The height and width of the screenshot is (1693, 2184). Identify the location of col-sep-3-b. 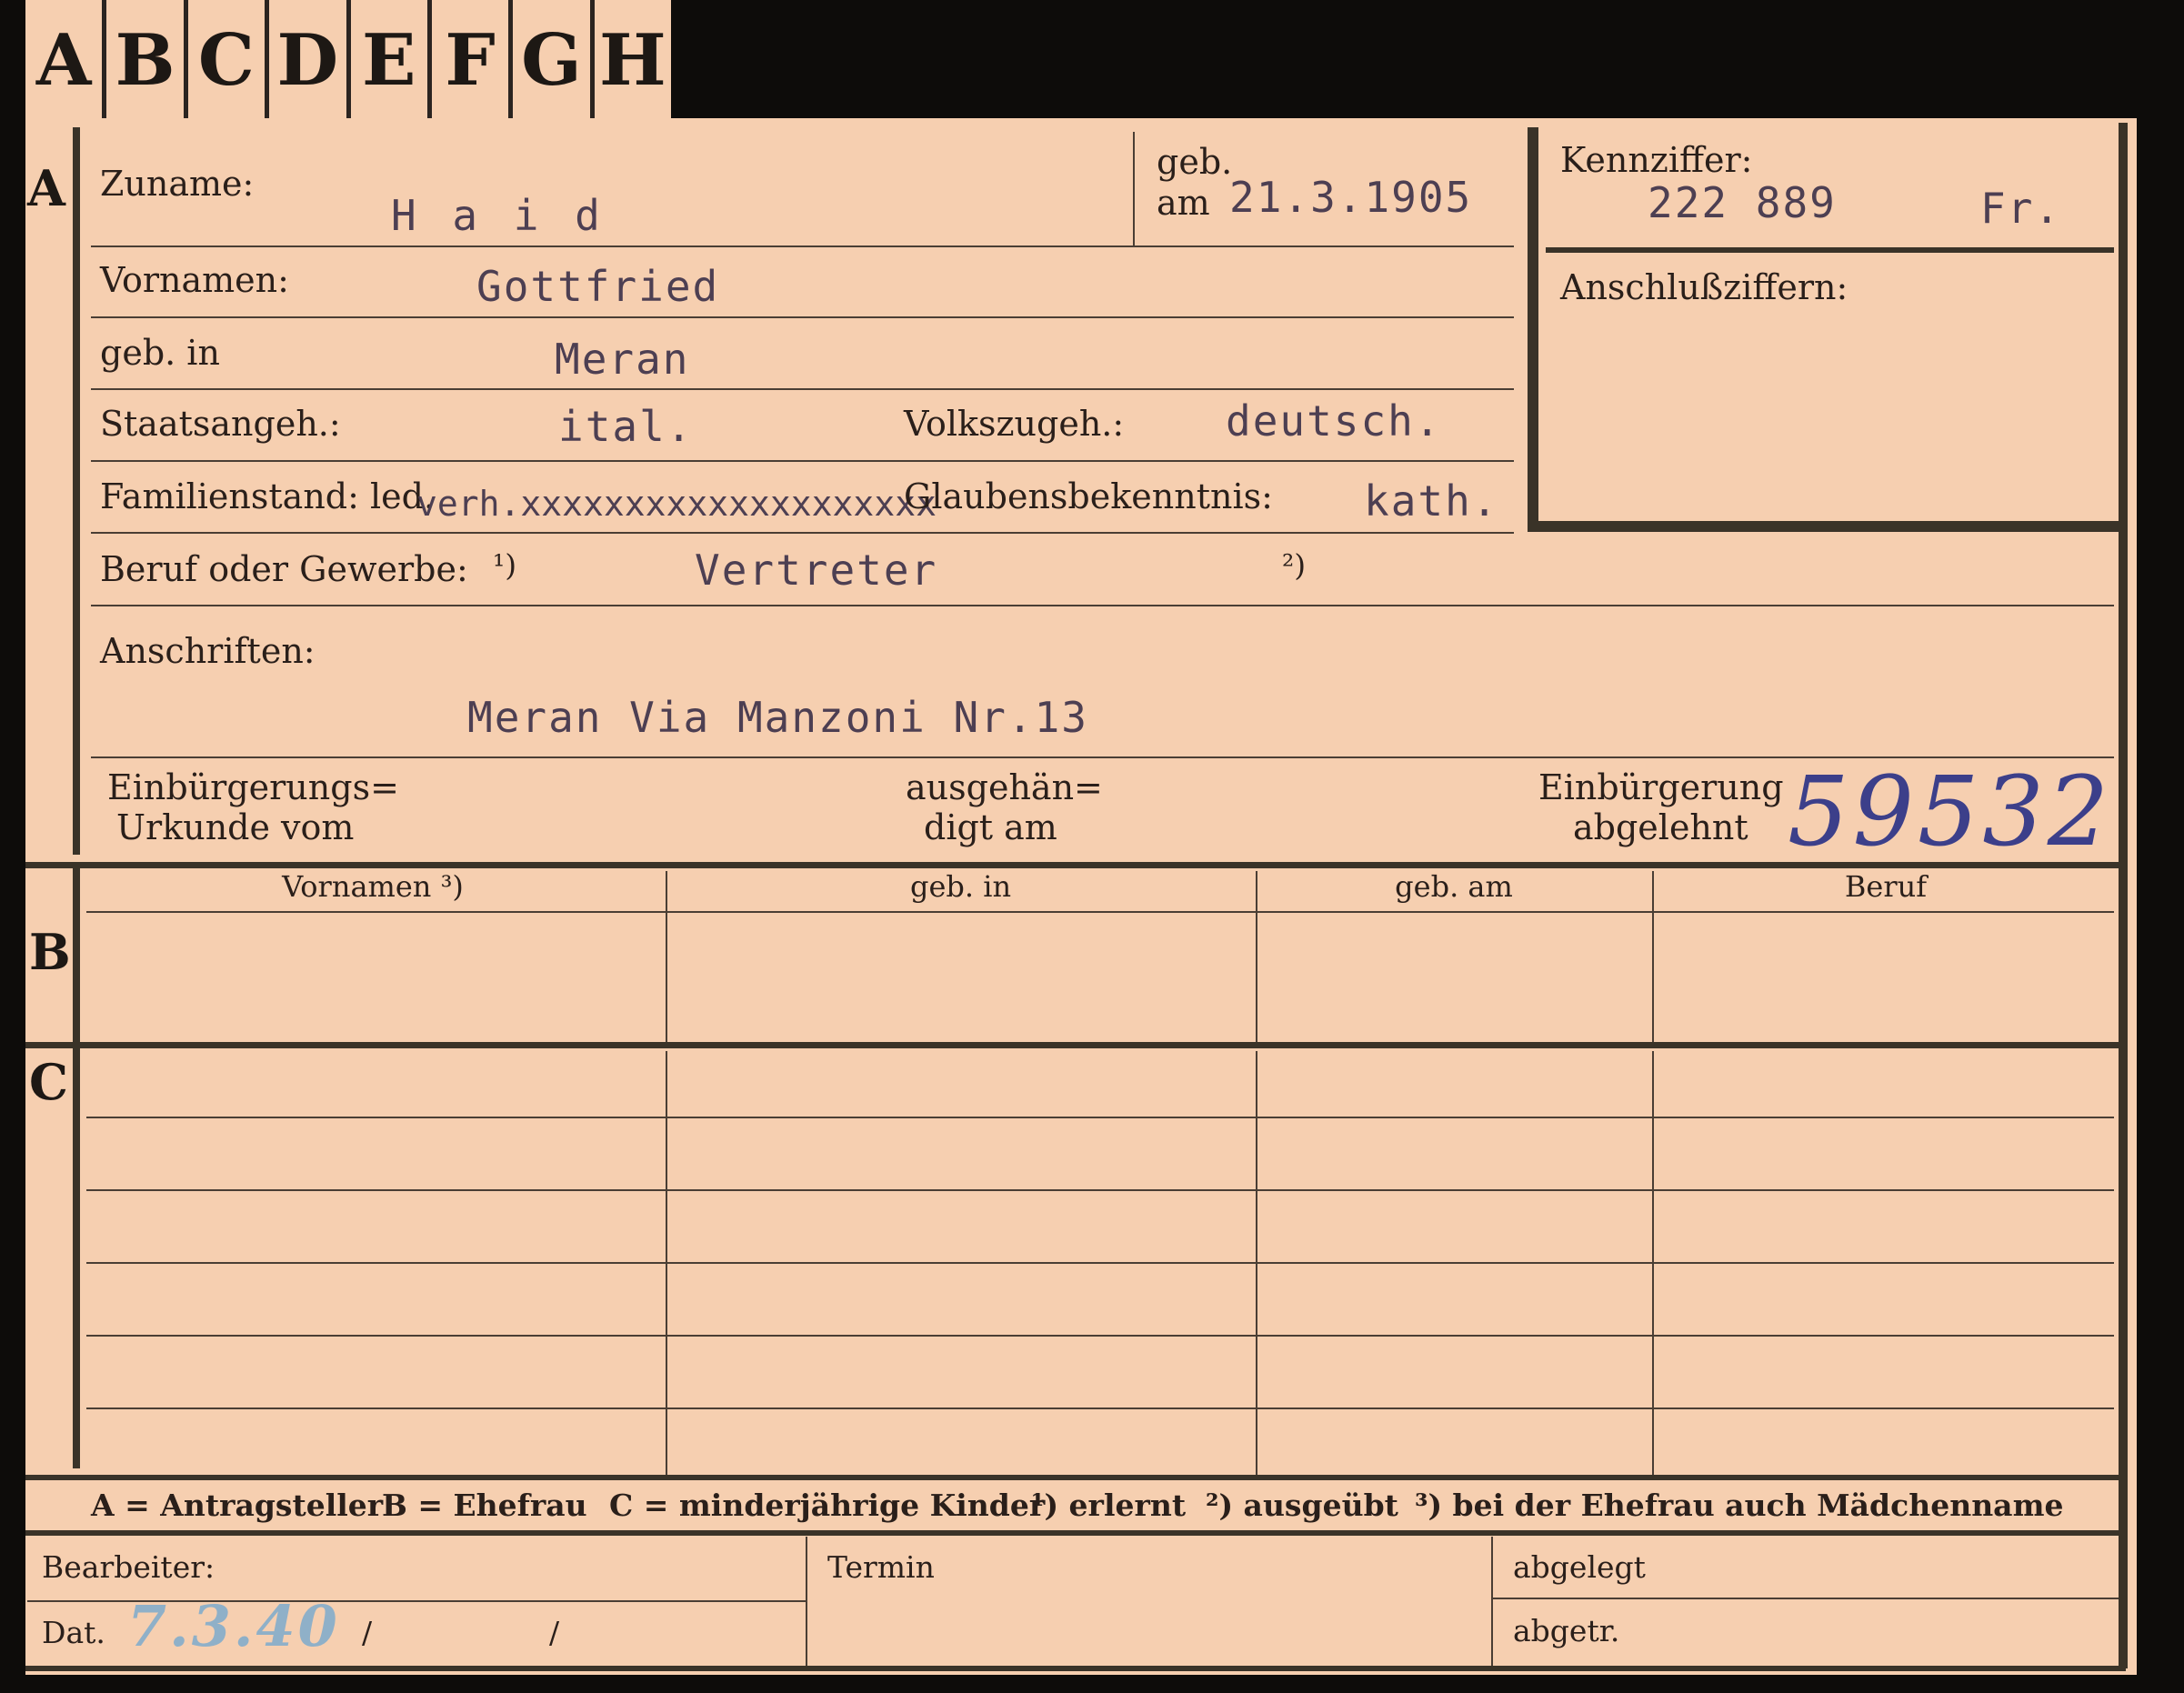
(1653, 956).